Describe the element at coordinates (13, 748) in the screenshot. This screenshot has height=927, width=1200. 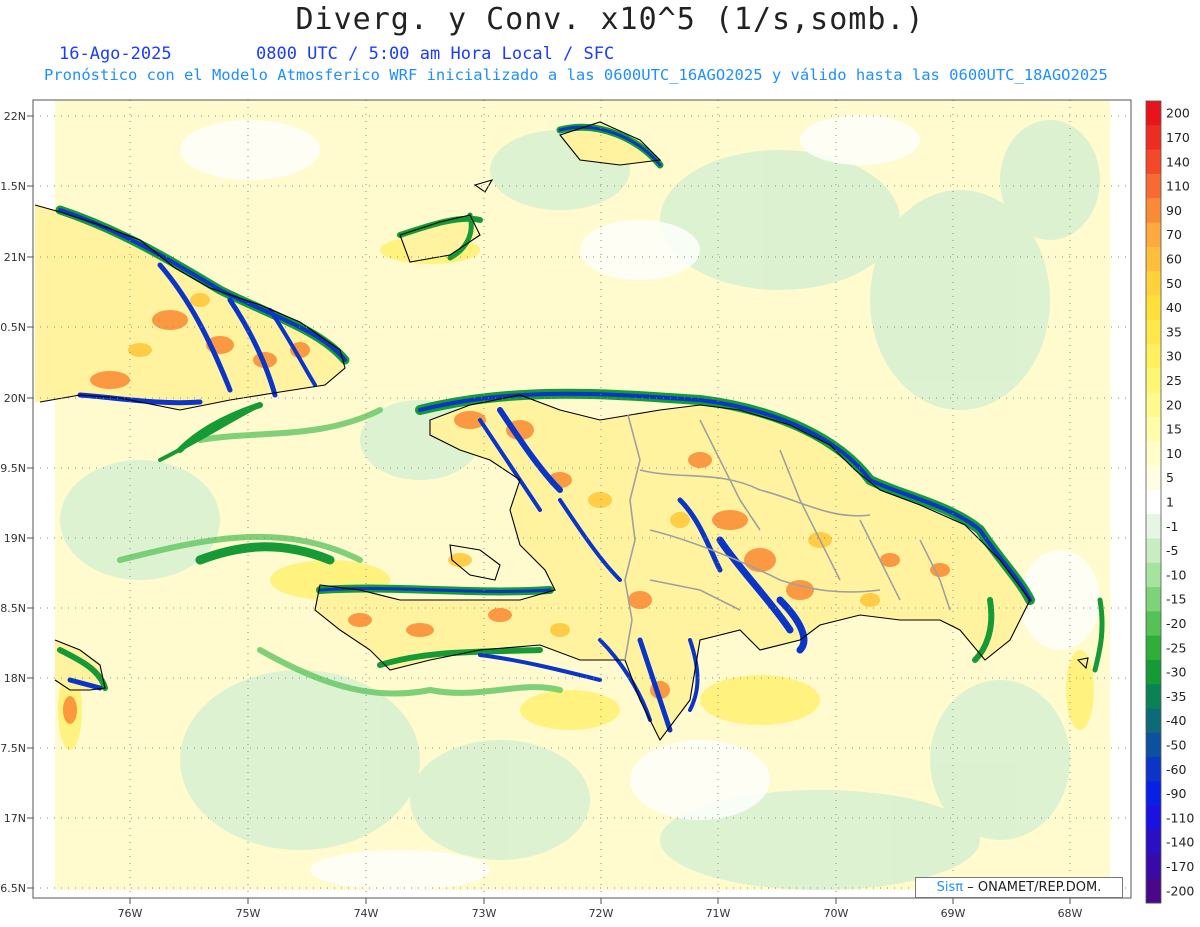
I see `lat-label: 17.5N` at that location.